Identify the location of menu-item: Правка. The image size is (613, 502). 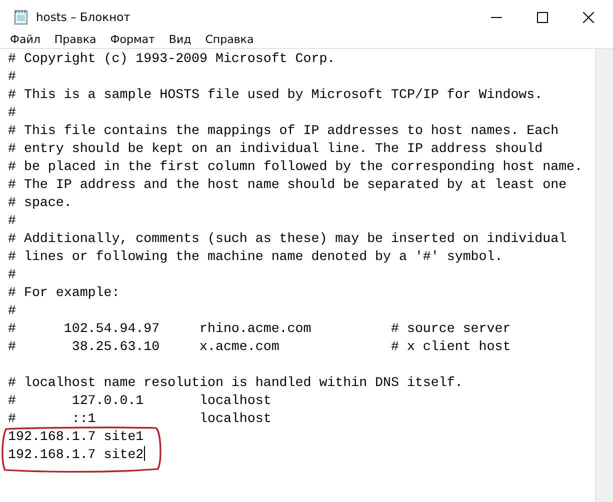
(75, 39).